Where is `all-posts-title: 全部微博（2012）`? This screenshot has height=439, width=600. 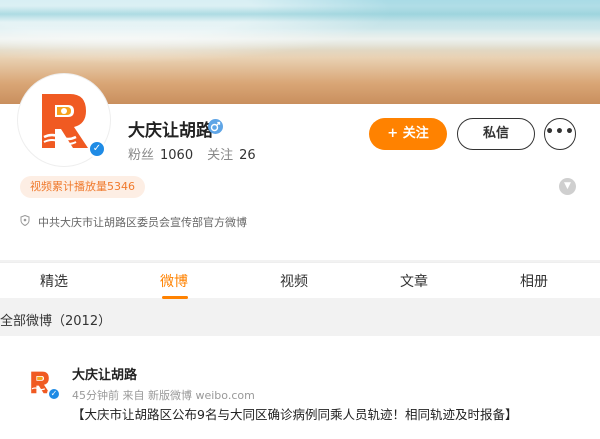
all-posts-title: 全部微博（2012） is located at coordinates (55, 319).